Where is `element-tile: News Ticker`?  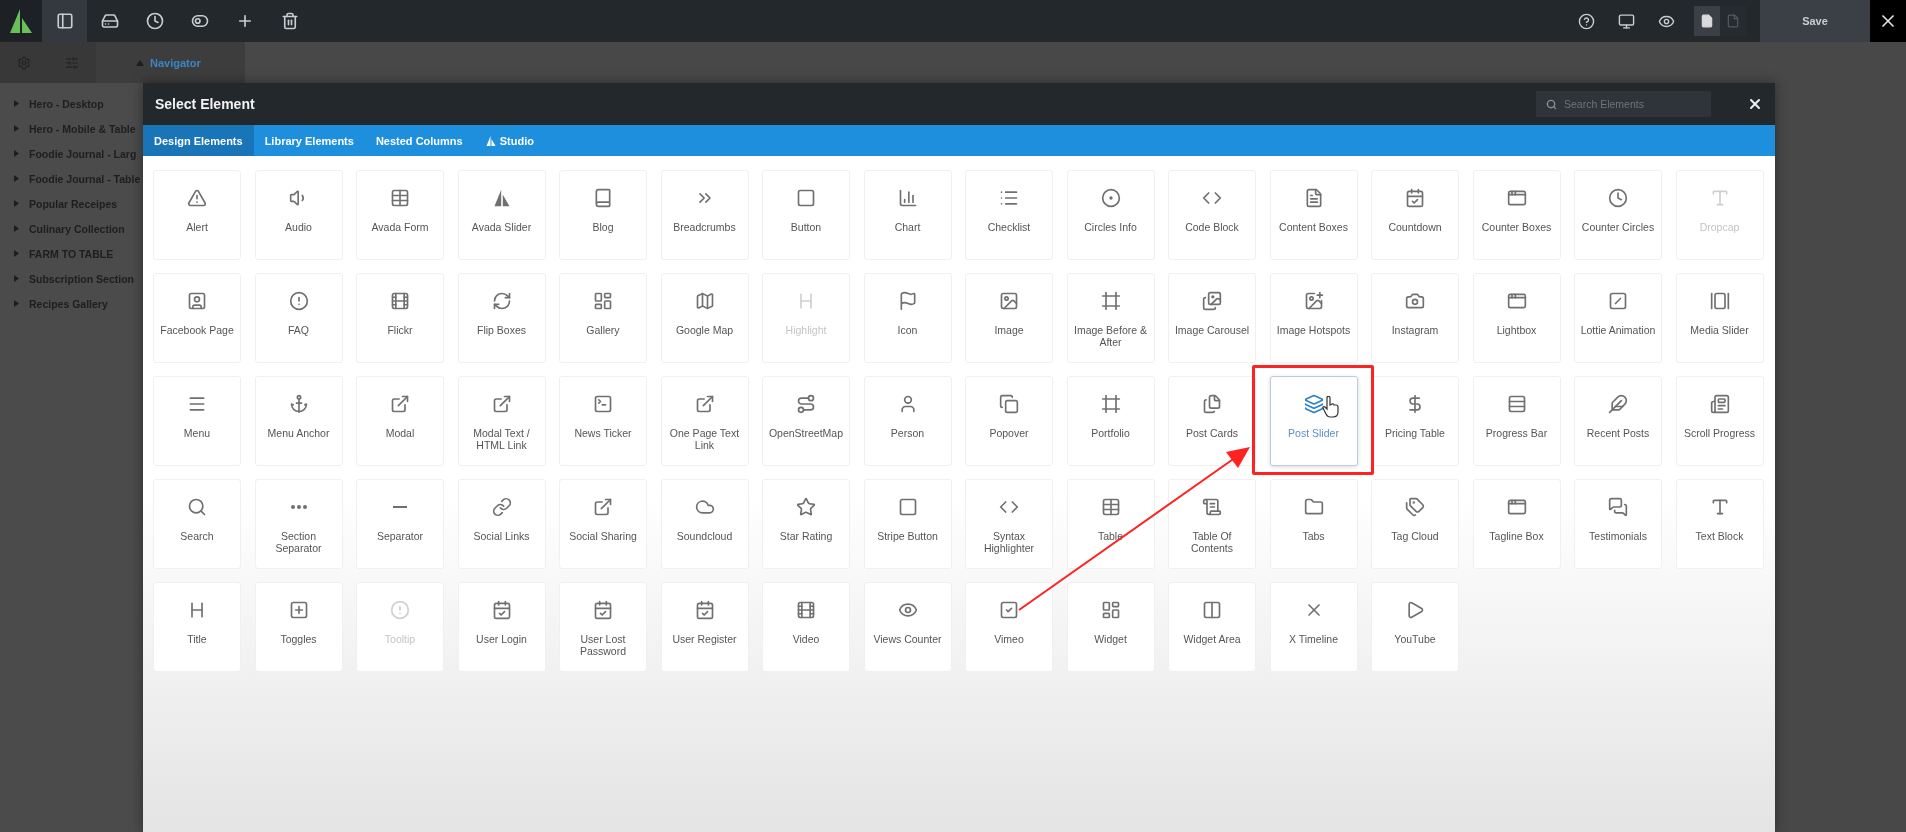
element-tile: News Ticker is located at coordinates (603, 421).